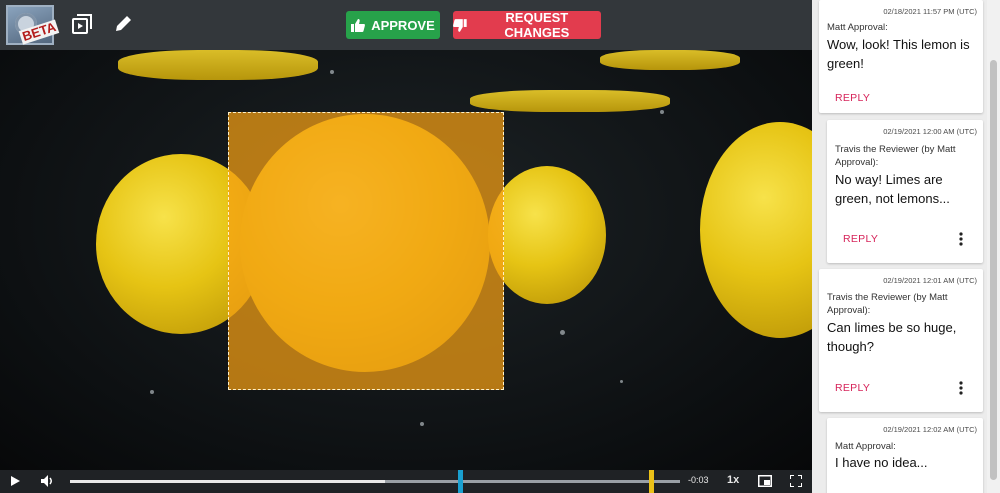  I want to click on range-start-marker, so click(460, 481).